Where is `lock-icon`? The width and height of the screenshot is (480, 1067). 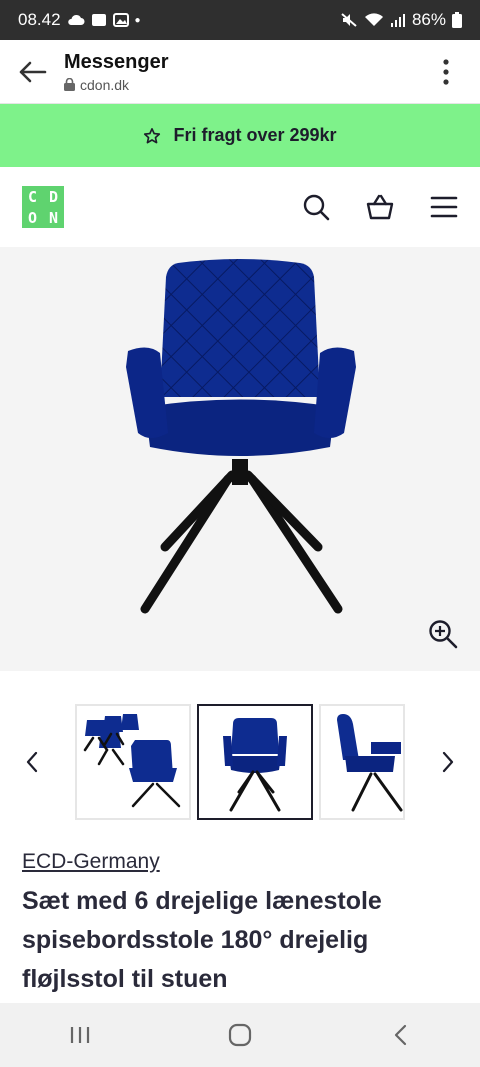 lock-icon is located at coordinates (69, 84).